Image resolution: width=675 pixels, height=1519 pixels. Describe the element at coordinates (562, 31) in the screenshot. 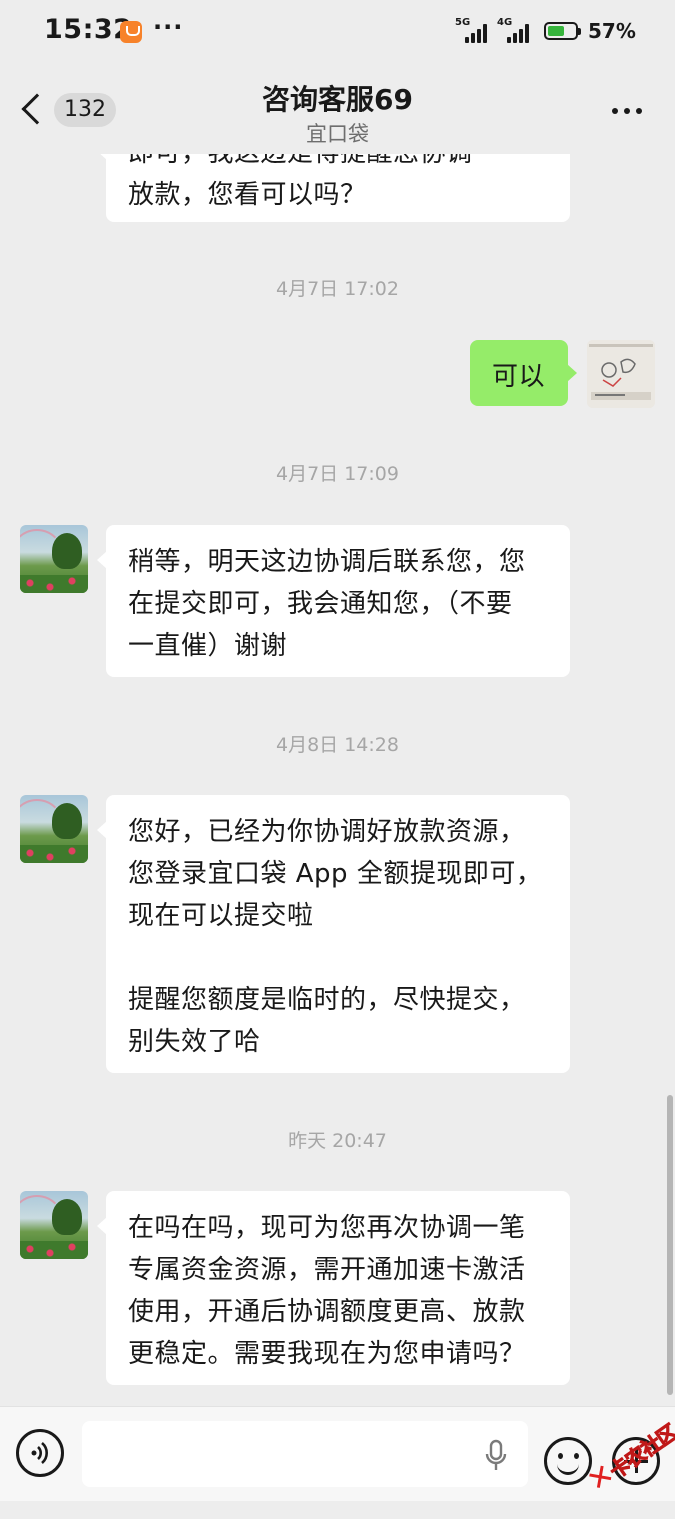

I see `battery-icon` at that location.